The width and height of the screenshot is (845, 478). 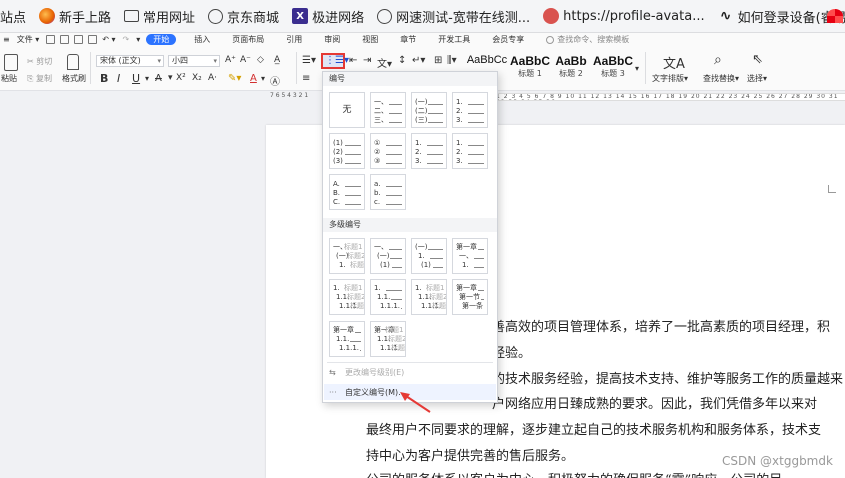 I want to click on command-search: 查找命令、搜索模板, so click(x=587, y=39).